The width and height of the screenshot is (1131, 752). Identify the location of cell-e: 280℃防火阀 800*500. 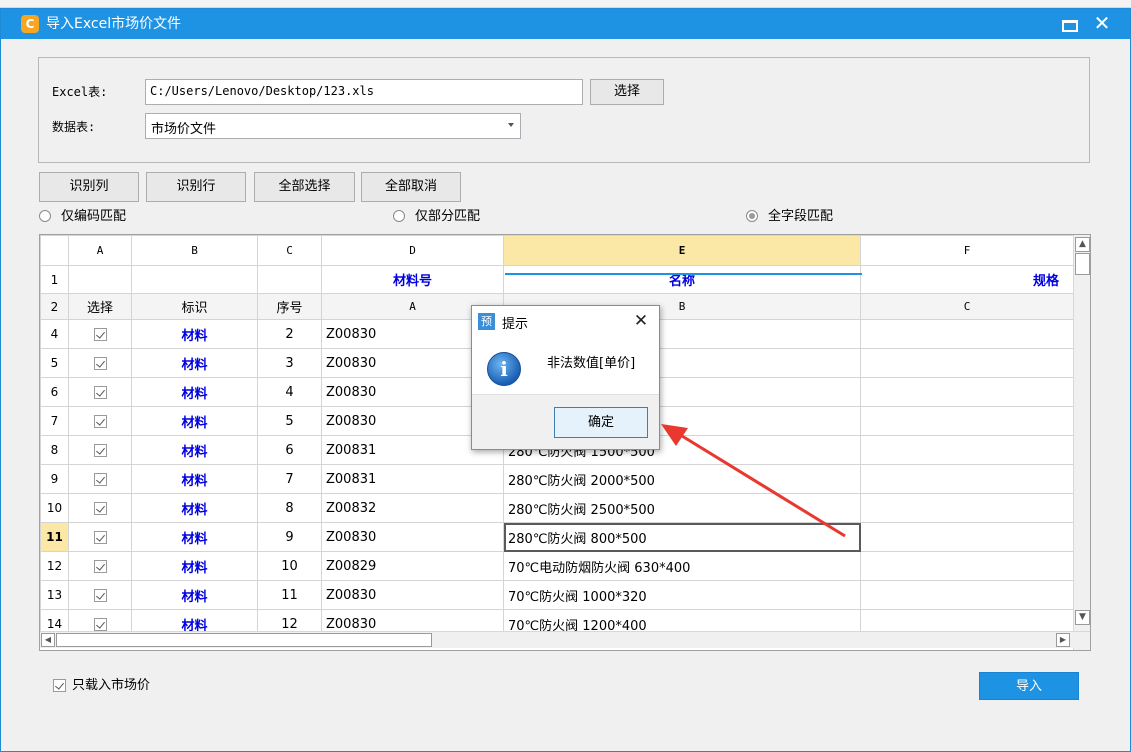
(682, 537).